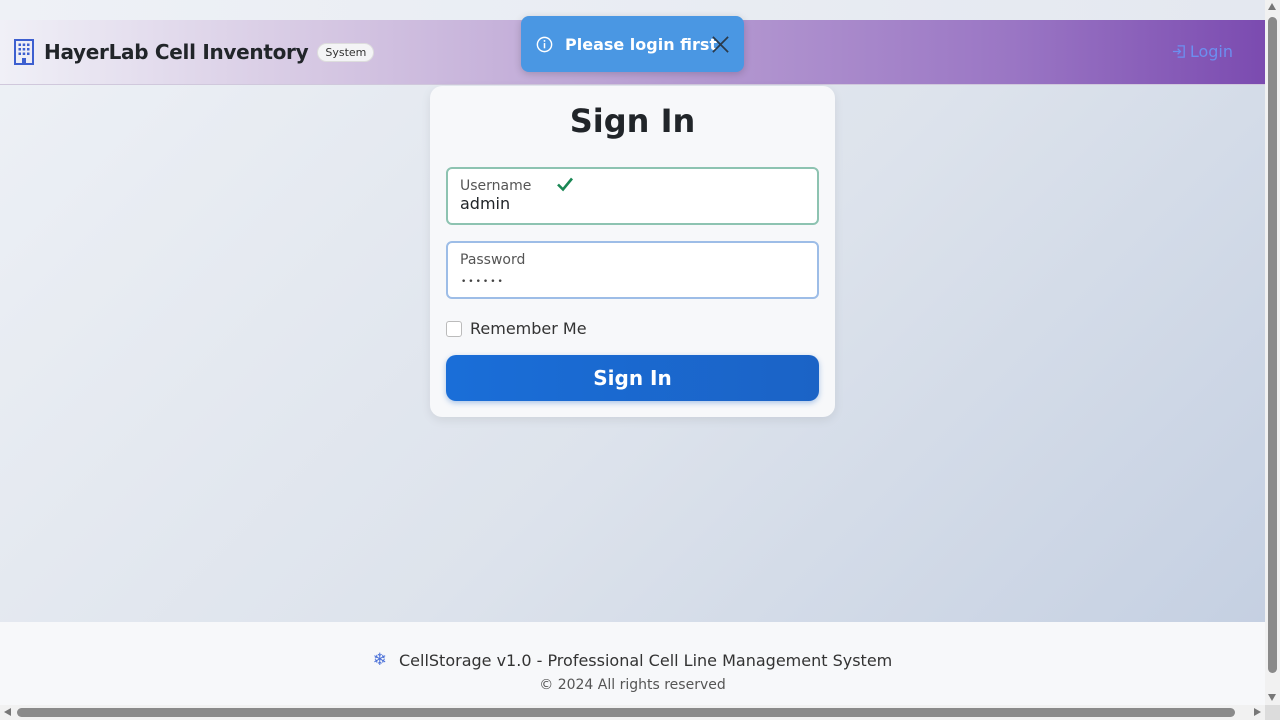 Image resolution: width=1280 pixels, height=720 pixels. What do you see at coordinates (1272, 345) in the screenshot?
I see `vertical-scroll-thumb` at bounding box center [1272, 345].